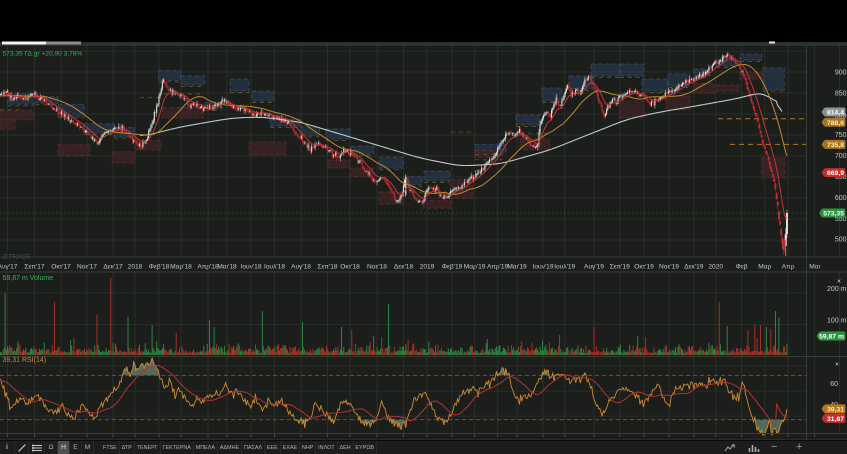 The image size is (847, 454). What do you see at coordinates (34, 266) in the screenshot?
I see `svg-text: Σεπ'17` at bounding box center [34, 266].